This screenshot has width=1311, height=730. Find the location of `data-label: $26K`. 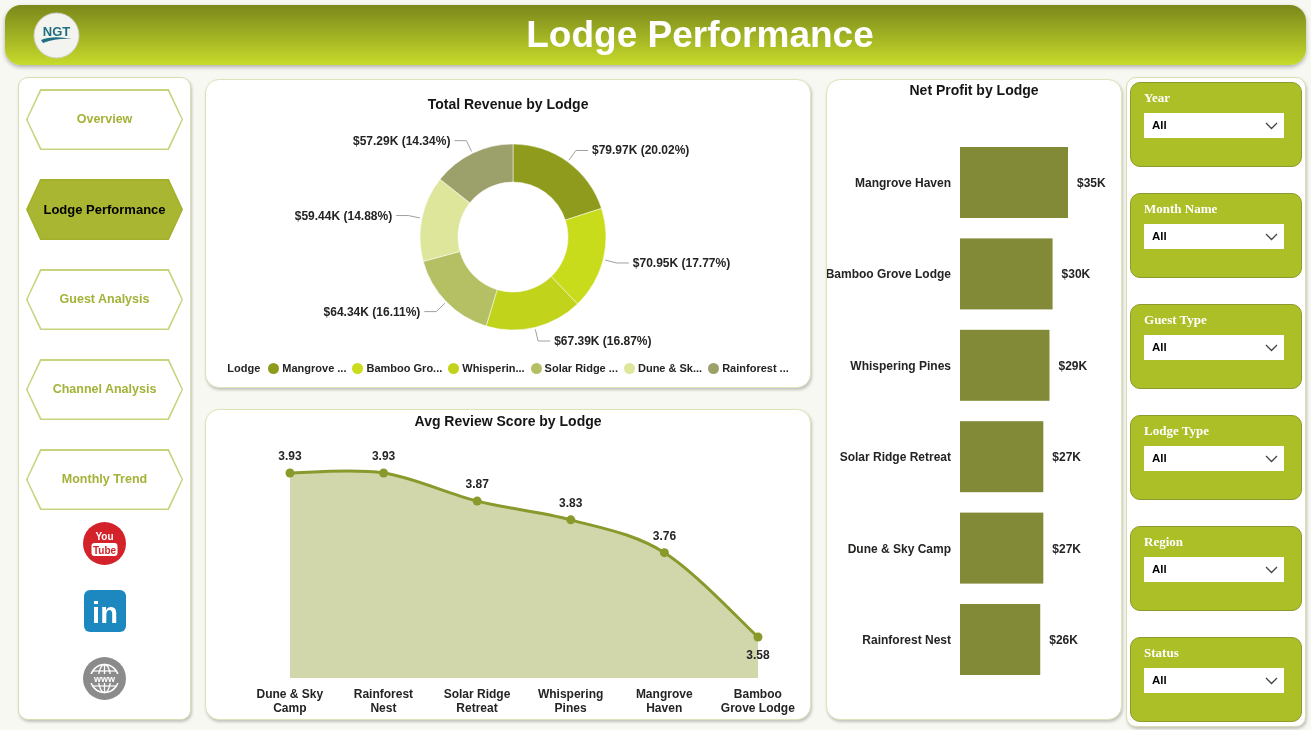

data-label: $26K is located at coordinates (1063, 640).